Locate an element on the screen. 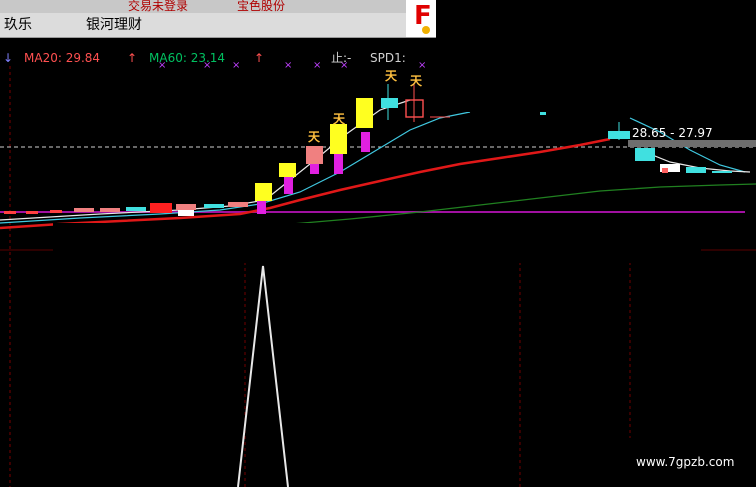  redacted-region-top is located at coordinates (596, 56).